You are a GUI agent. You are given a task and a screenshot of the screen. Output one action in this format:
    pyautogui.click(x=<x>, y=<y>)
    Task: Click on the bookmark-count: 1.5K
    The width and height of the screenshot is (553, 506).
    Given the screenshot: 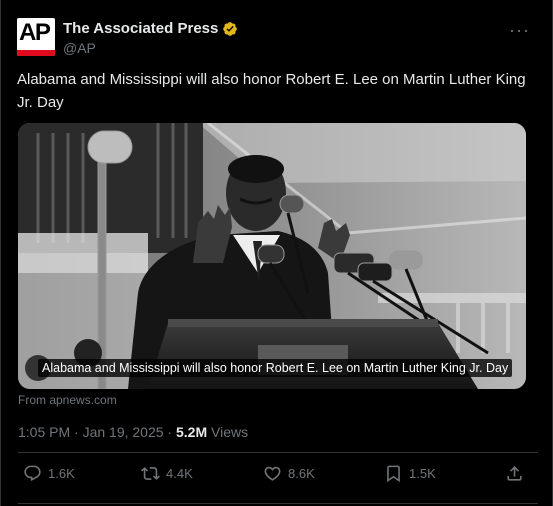 What is the action you would take?
    pyautogui.click(x=422, y=473)
    